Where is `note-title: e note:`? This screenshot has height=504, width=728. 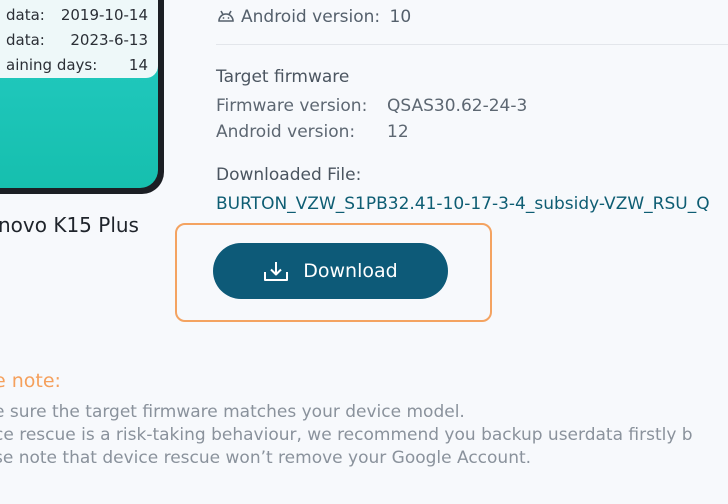 note-title: e note: is located at coordinates (30, 381).